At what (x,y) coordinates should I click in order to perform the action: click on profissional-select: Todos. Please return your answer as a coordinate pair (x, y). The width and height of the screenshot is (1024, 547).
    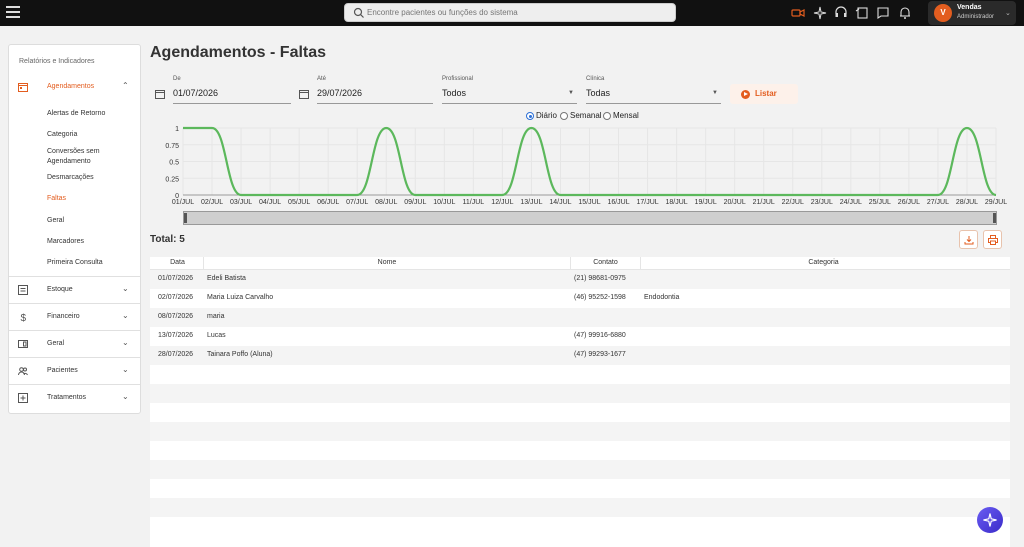
    Looking at the image, I should click on (454, 93).